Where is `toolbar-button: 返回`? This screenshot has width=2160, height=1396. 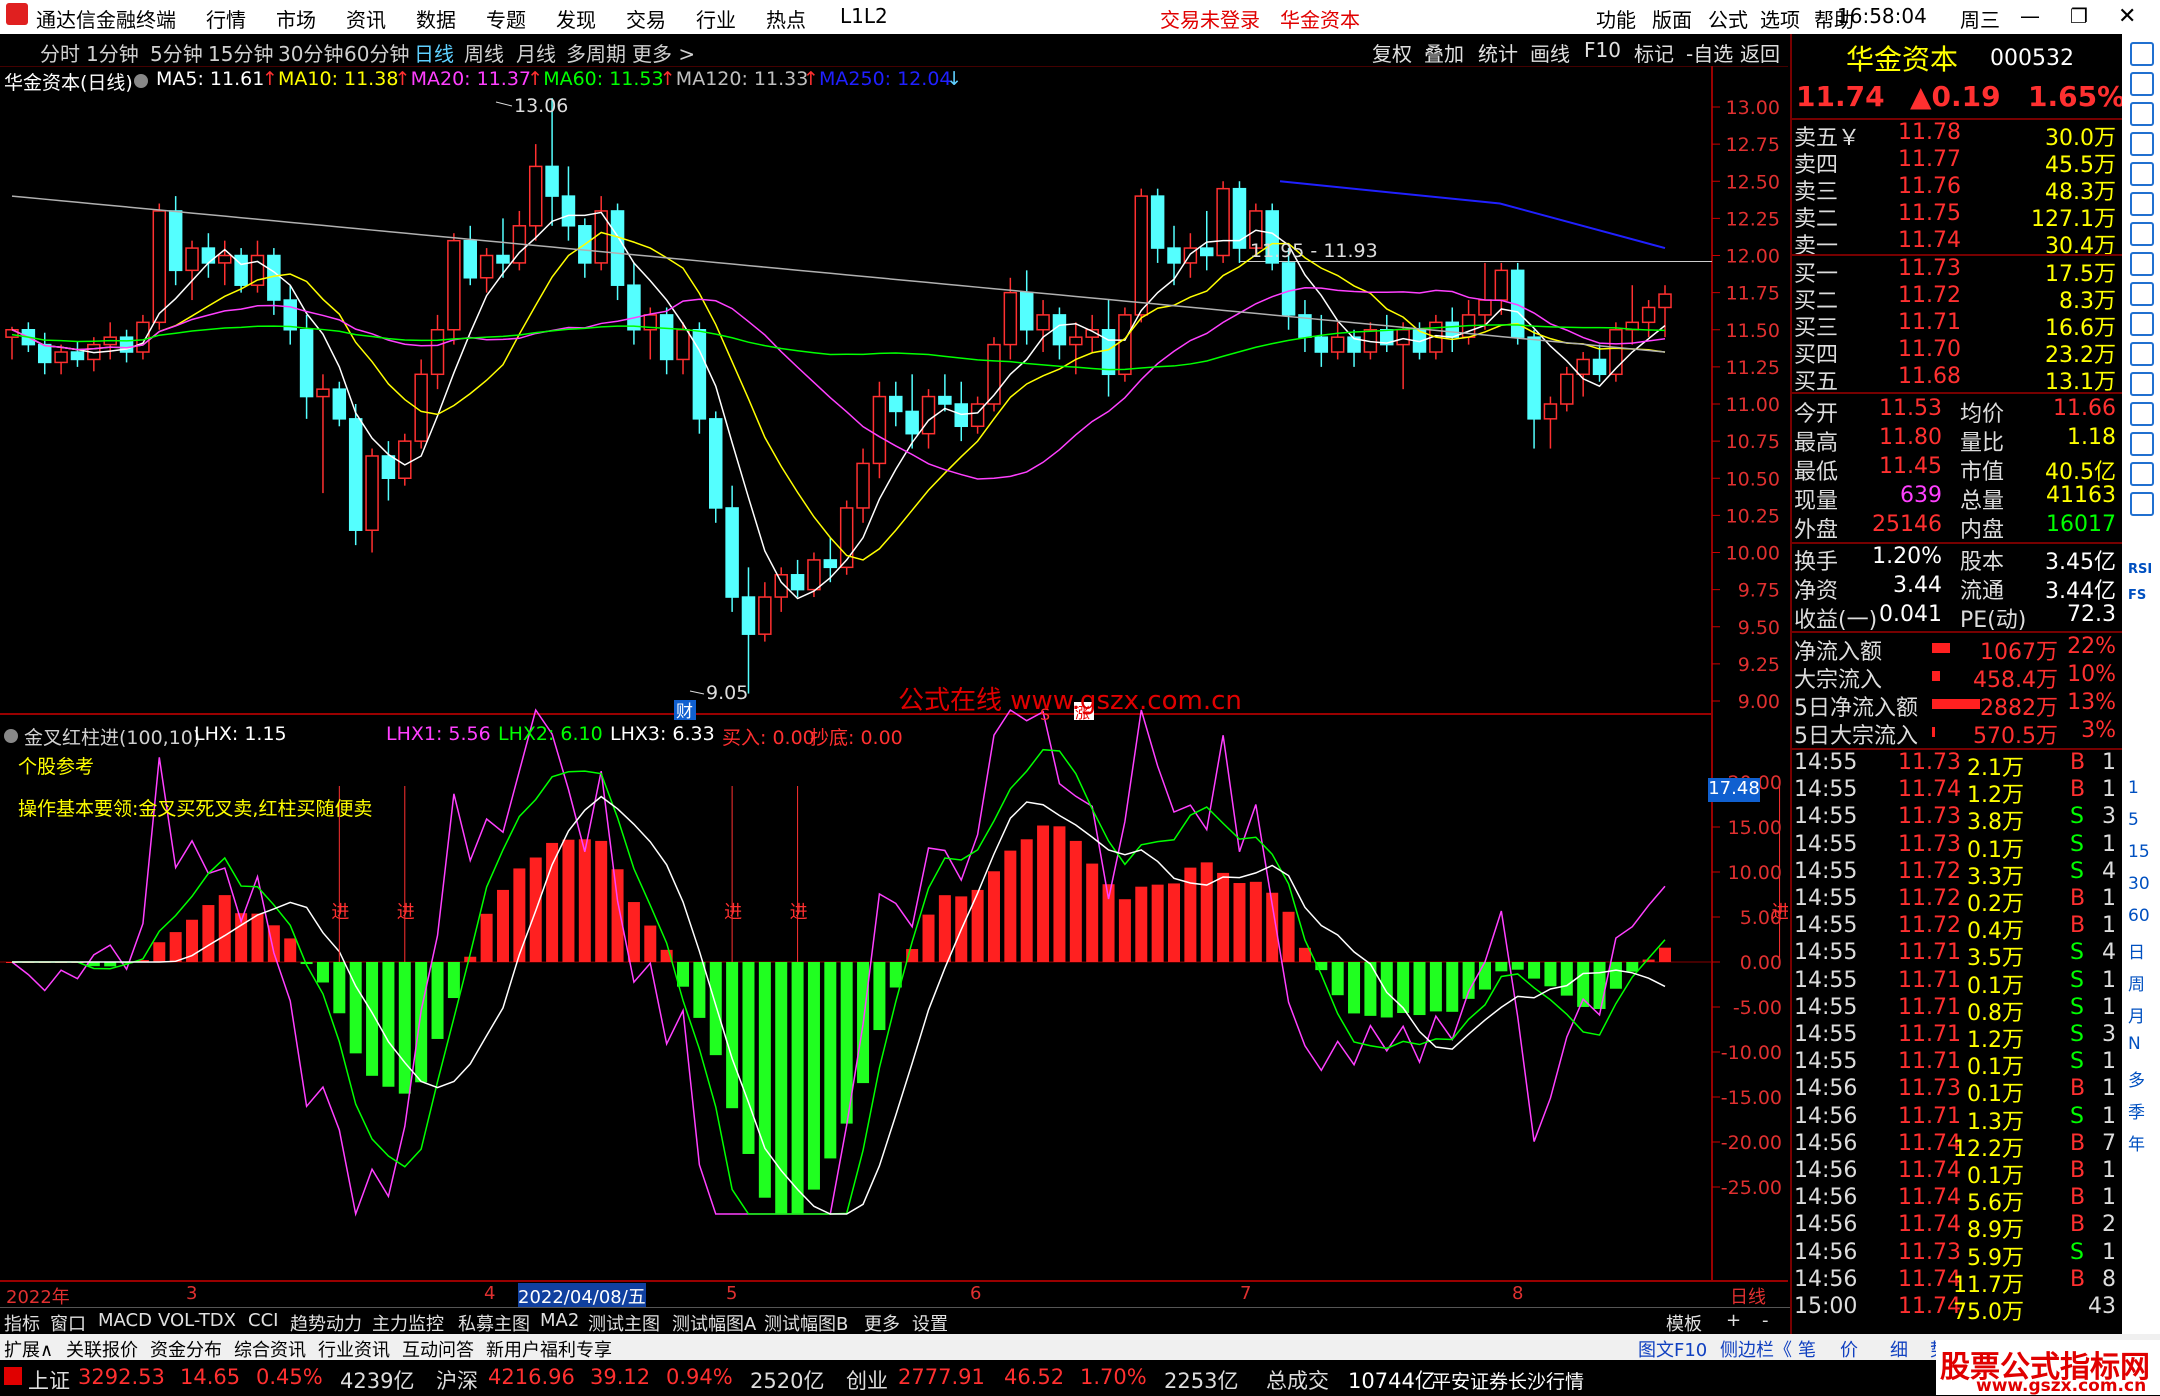 toolbar-button: 返回 is located at coordinates (1760, 52).